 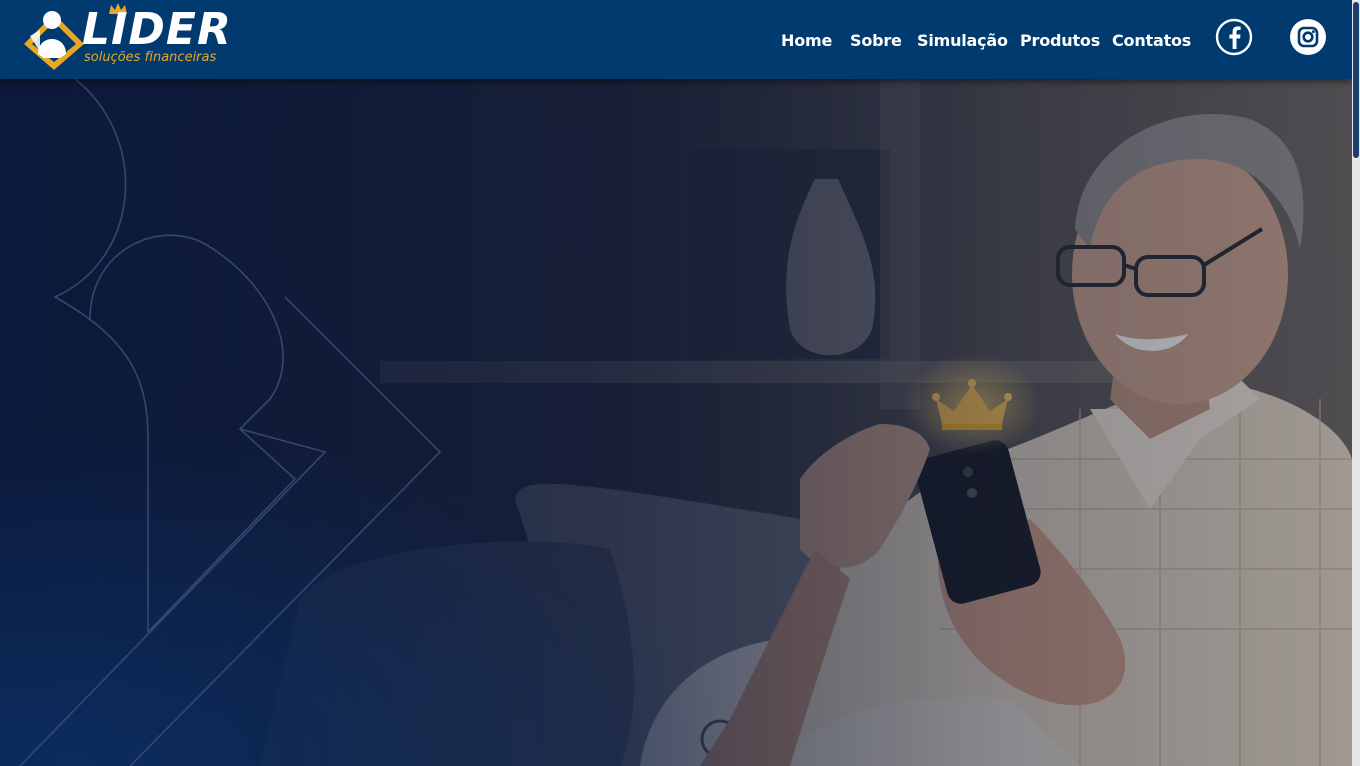 What do you see at coordinates (876, 40) in the screenshot?
I see `nav-item-sobre: Sobre` at bounding box center [876, 40].